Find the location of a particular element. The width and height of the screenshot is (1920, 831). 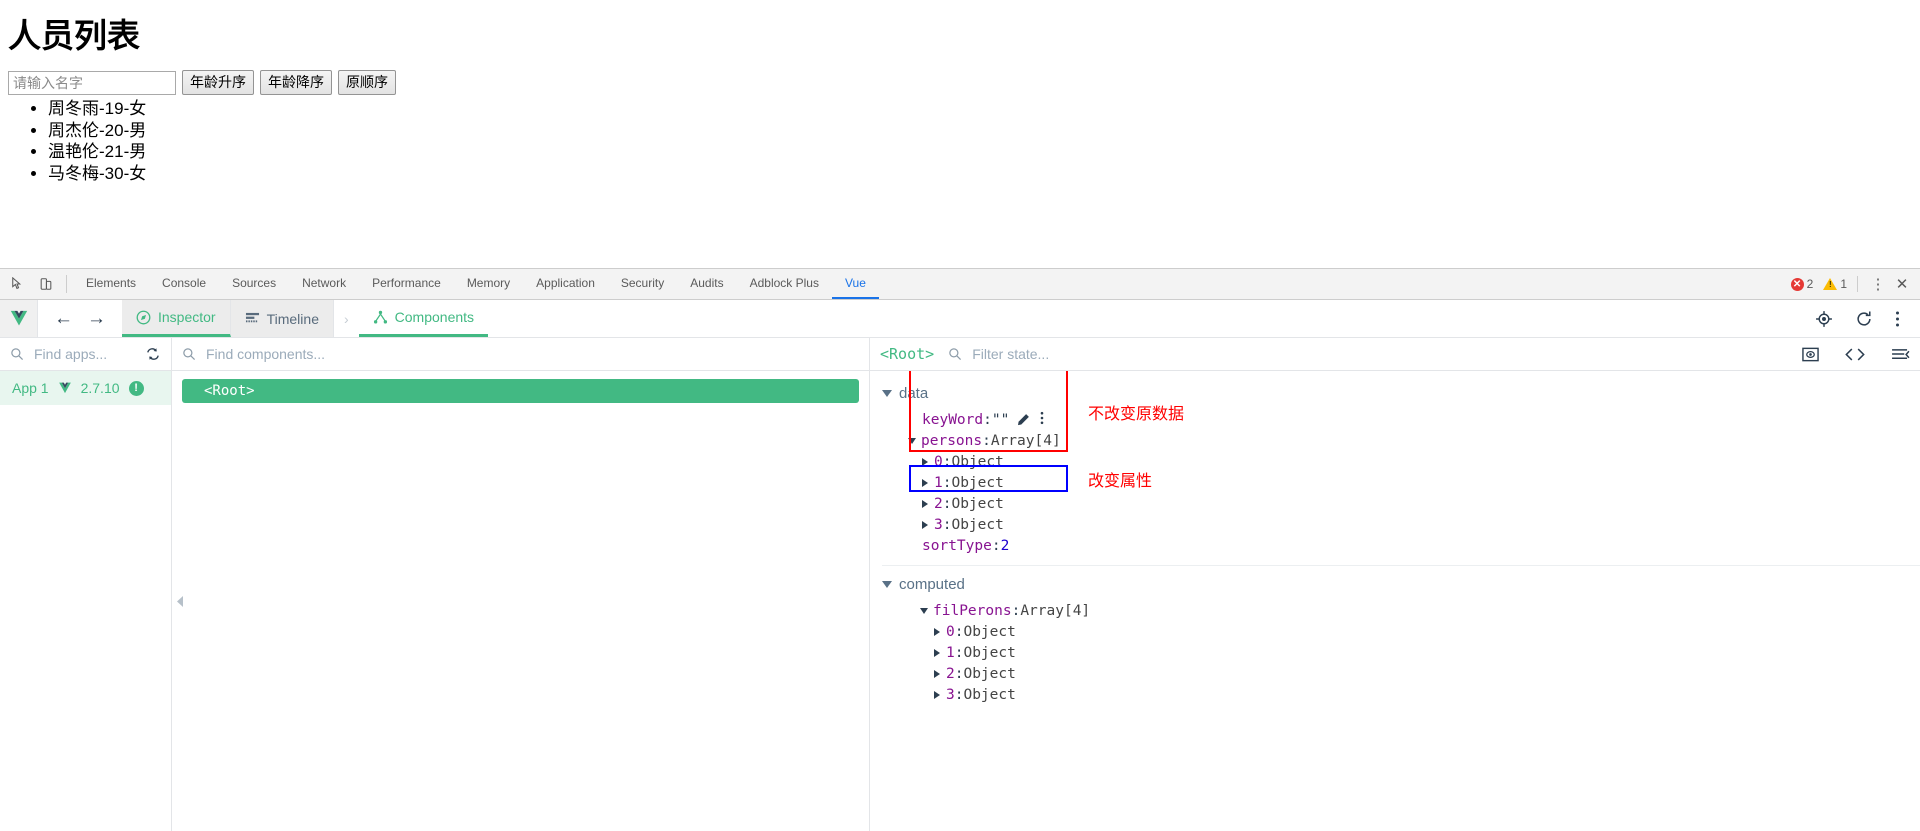

vue-logo-icon is located at coordinates (19, 318).